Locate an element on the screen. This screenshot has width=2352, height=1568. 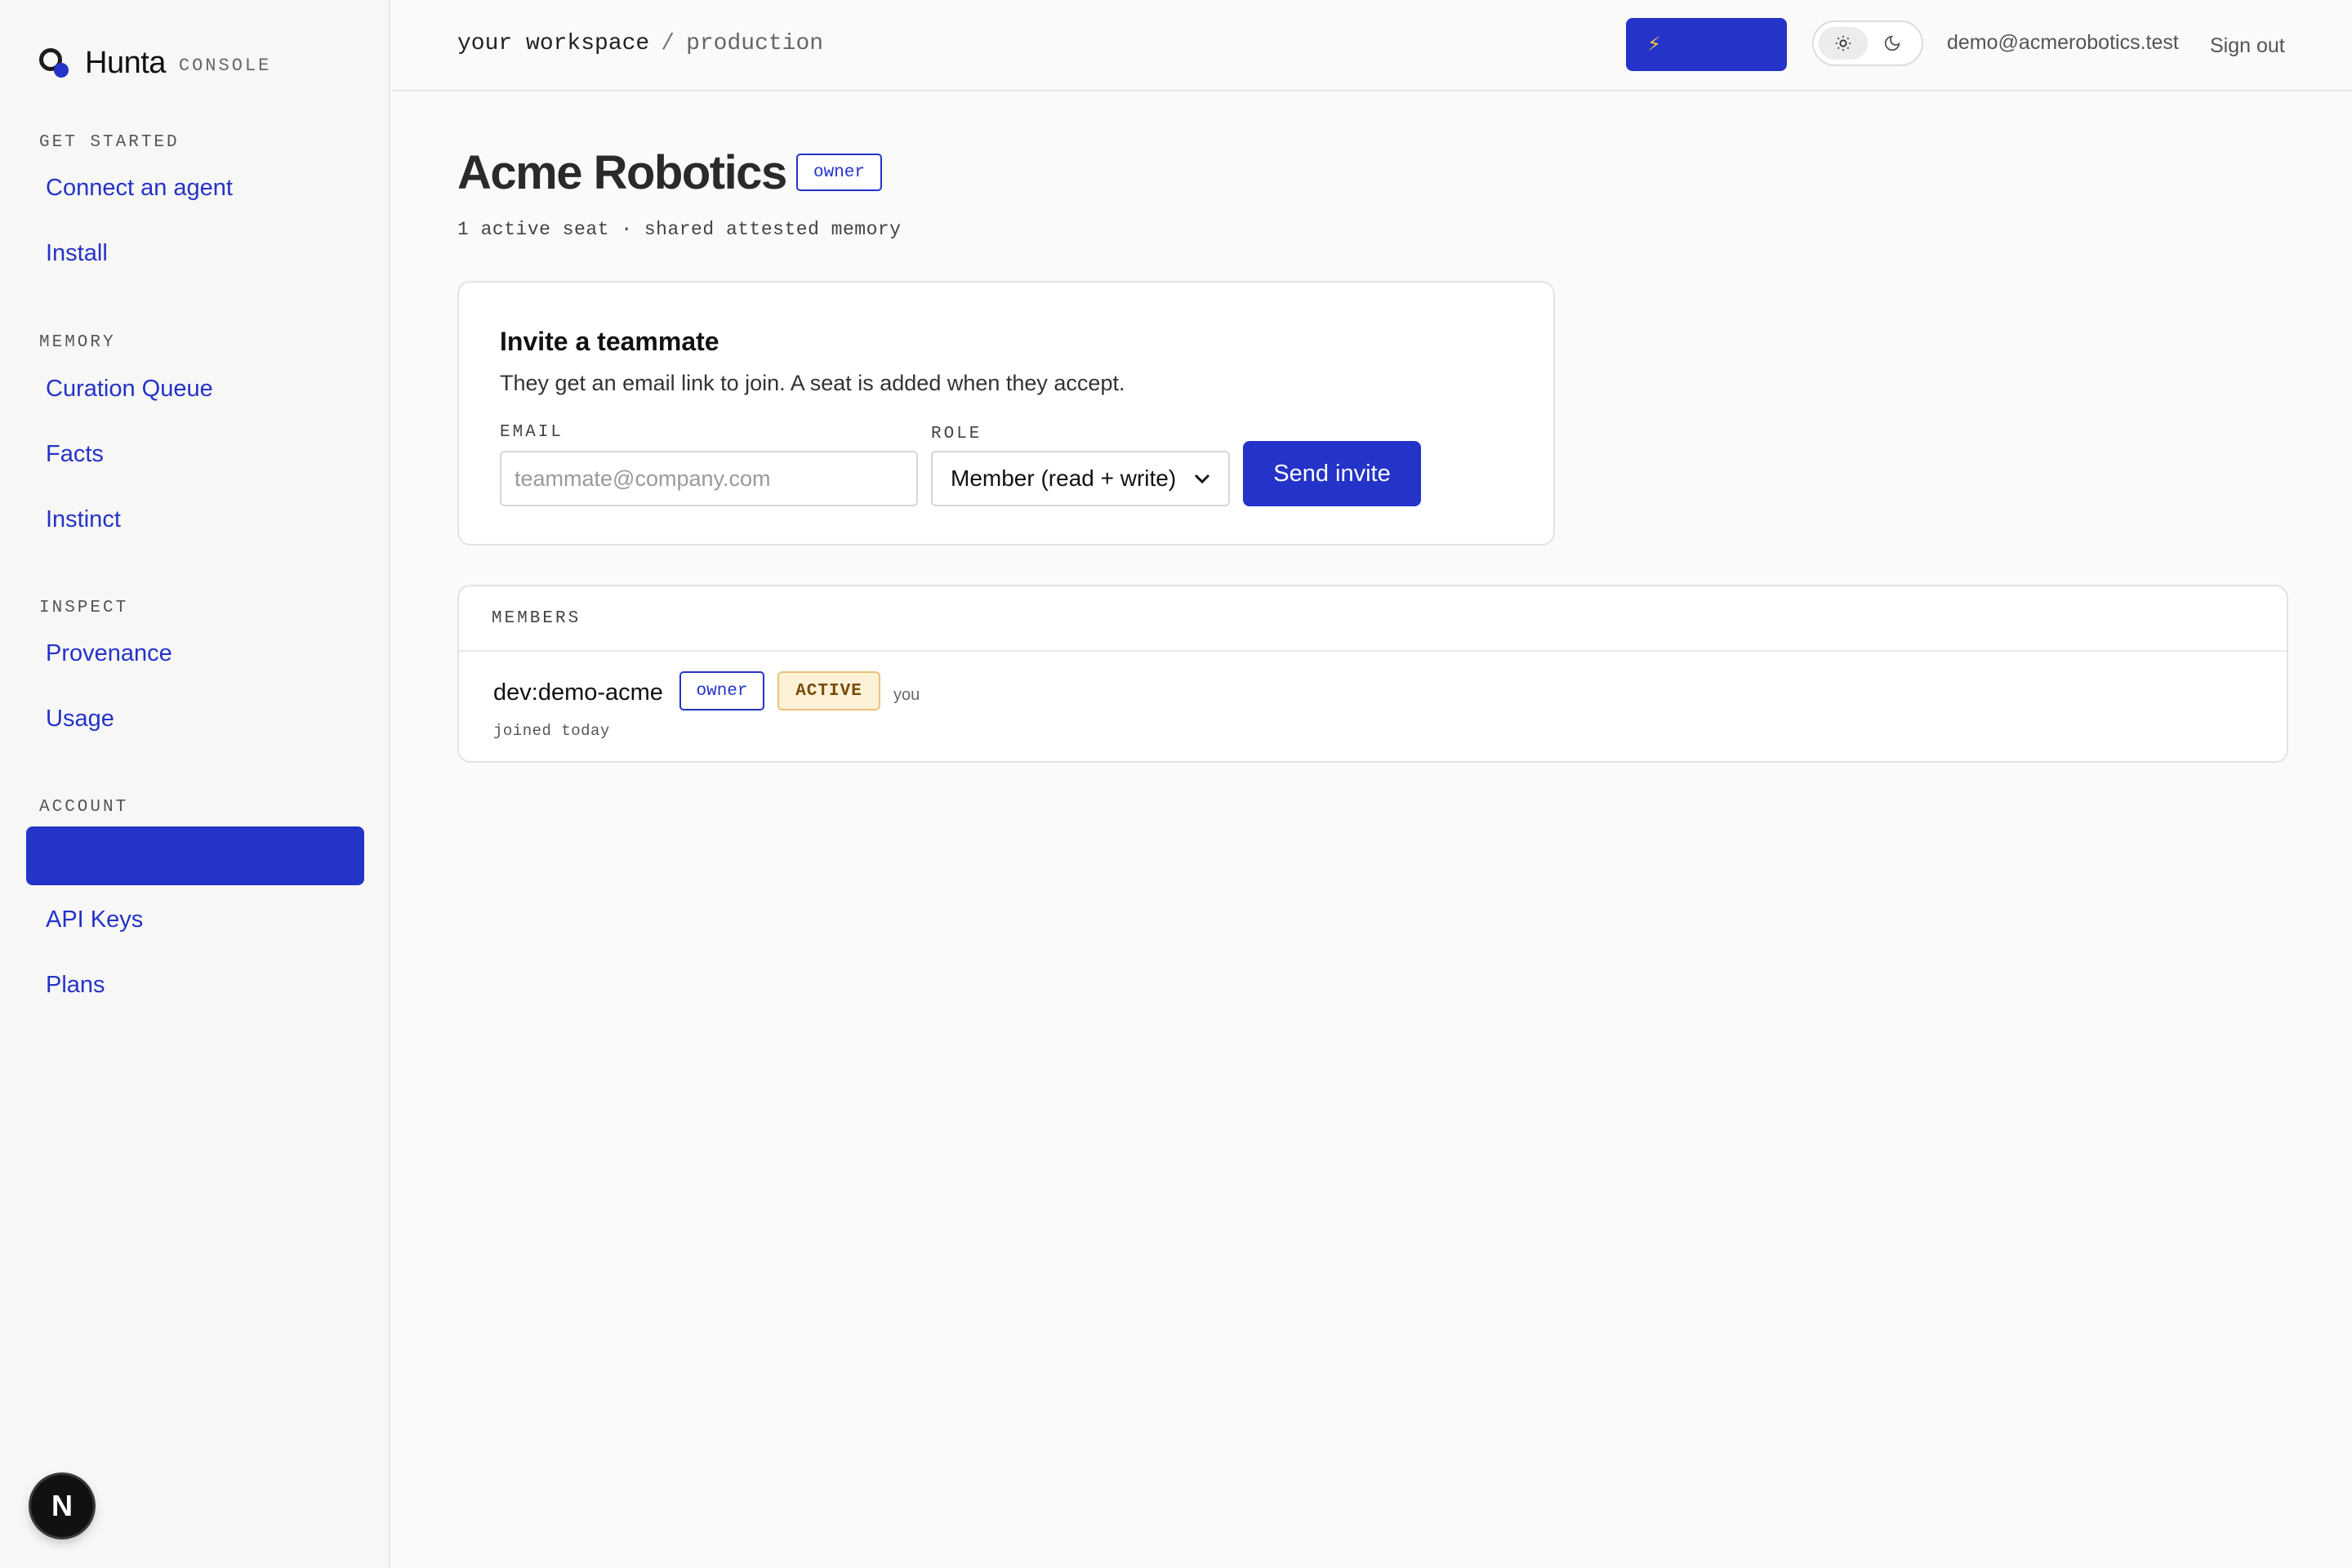
sun-icon is located at coordinates (1843, 43).